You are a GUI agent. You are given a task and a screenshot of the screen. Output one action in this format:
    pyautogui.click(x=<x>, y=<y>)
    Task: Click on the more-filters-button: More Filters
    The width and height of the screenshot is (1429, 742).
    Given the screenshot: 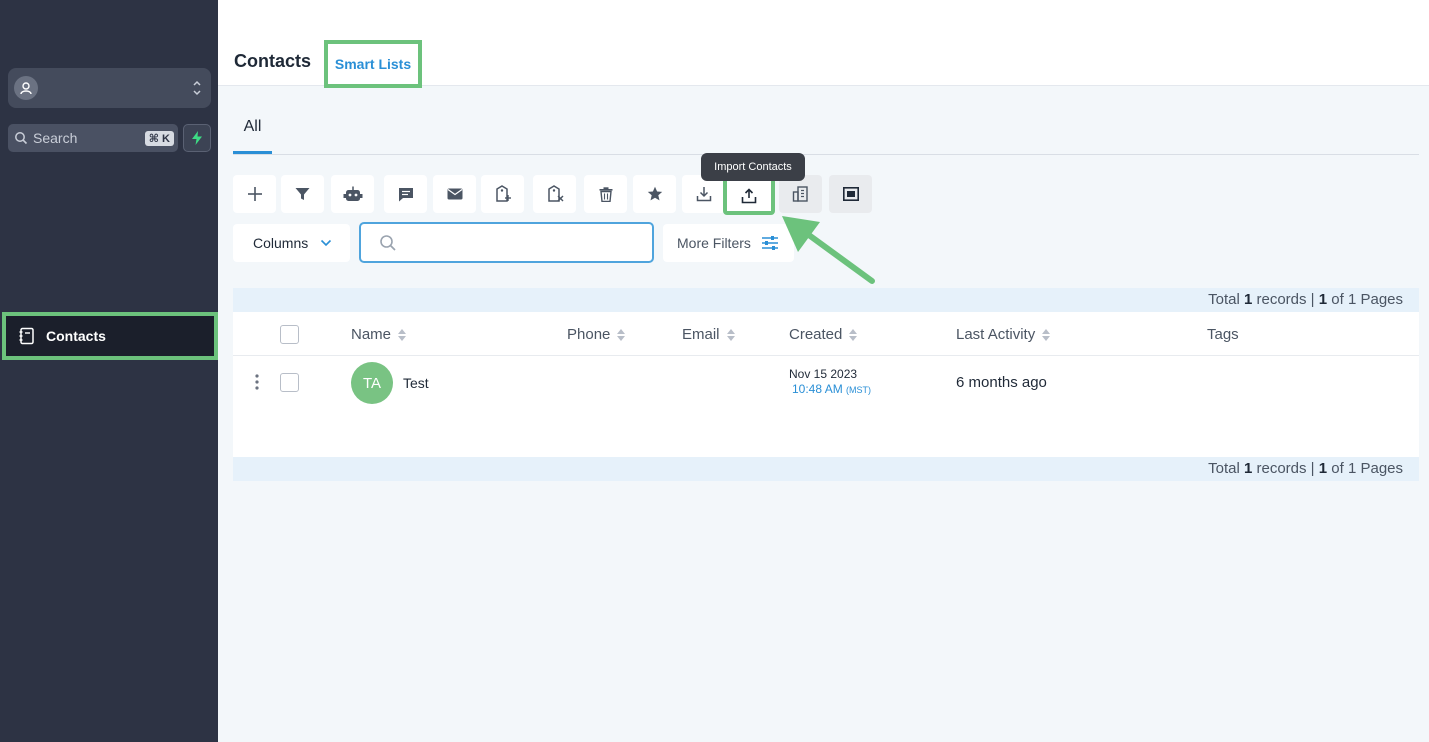 What is the action you would take?
    pyautogui.click(x=728, y=243)
    